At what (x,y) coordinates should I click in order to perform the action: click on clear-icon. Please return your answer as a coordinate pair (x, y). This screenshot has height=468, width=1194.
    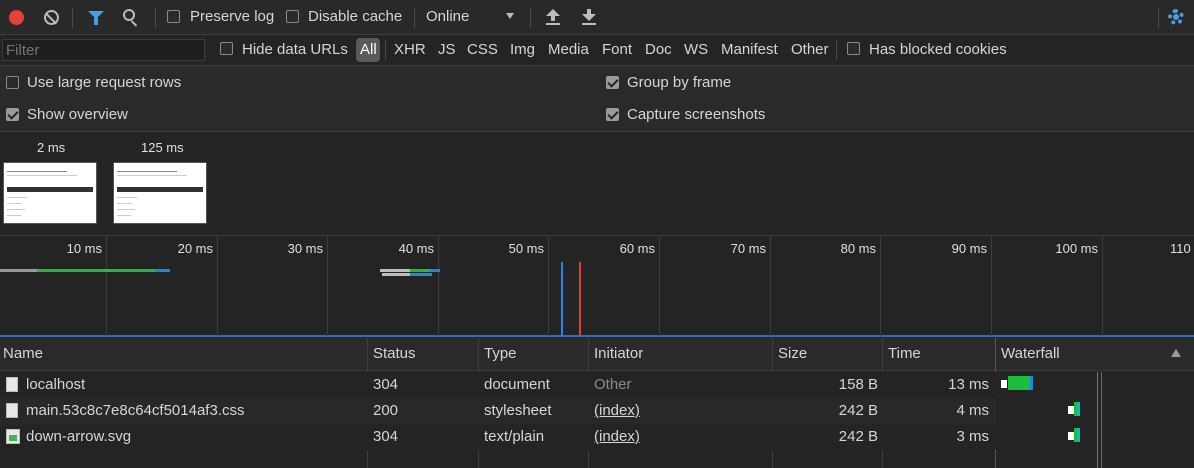
    Looking at the image, I should click on (51, 17).